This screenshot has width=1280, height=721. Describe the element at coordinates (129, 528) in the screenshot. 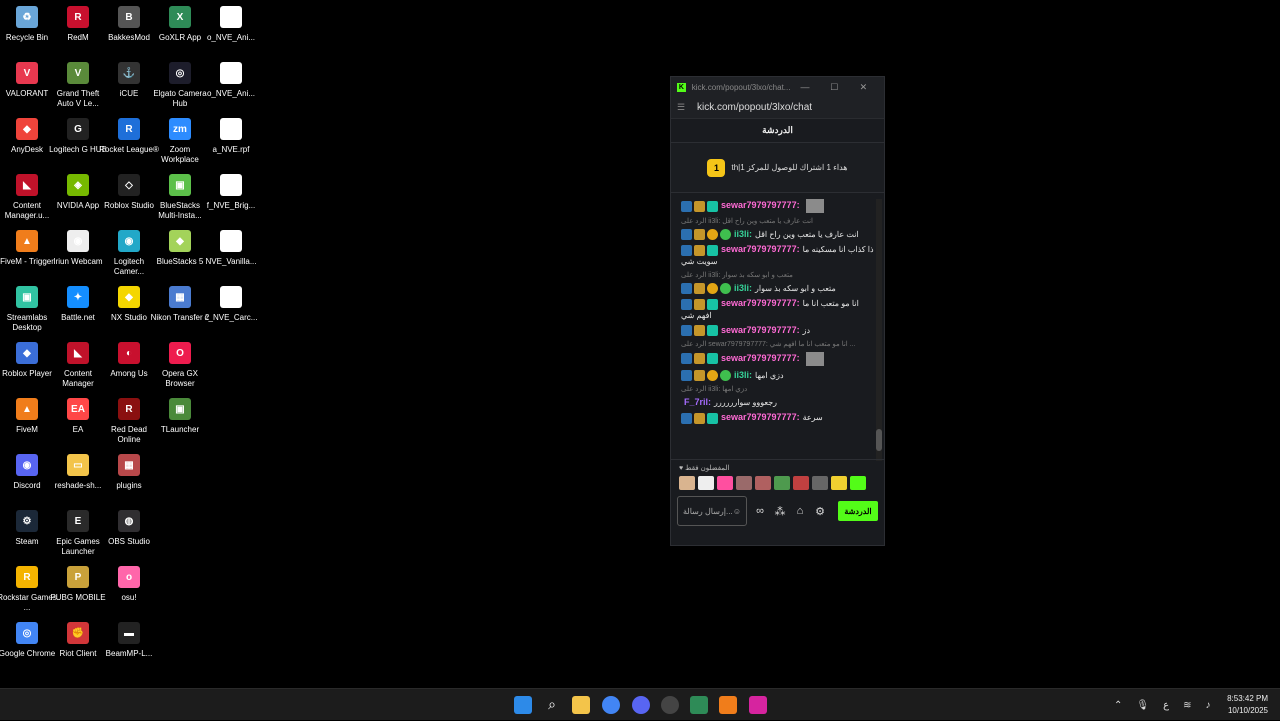

I see `desktop-icon: ◍ OBS Studio` at that location.